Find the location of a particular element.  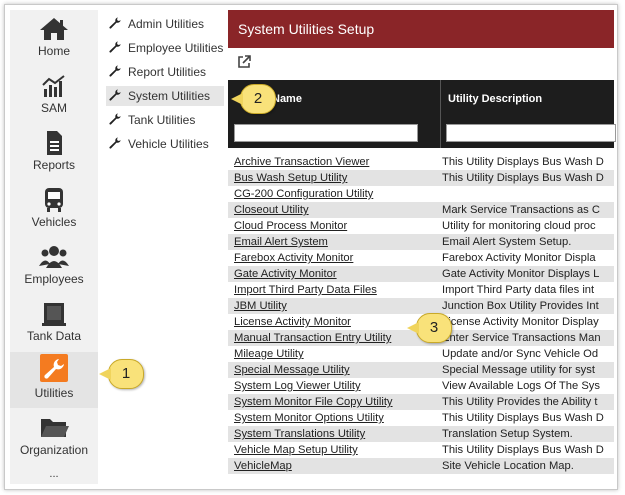

column-header-name: Name is located at coordinates (287, 99).